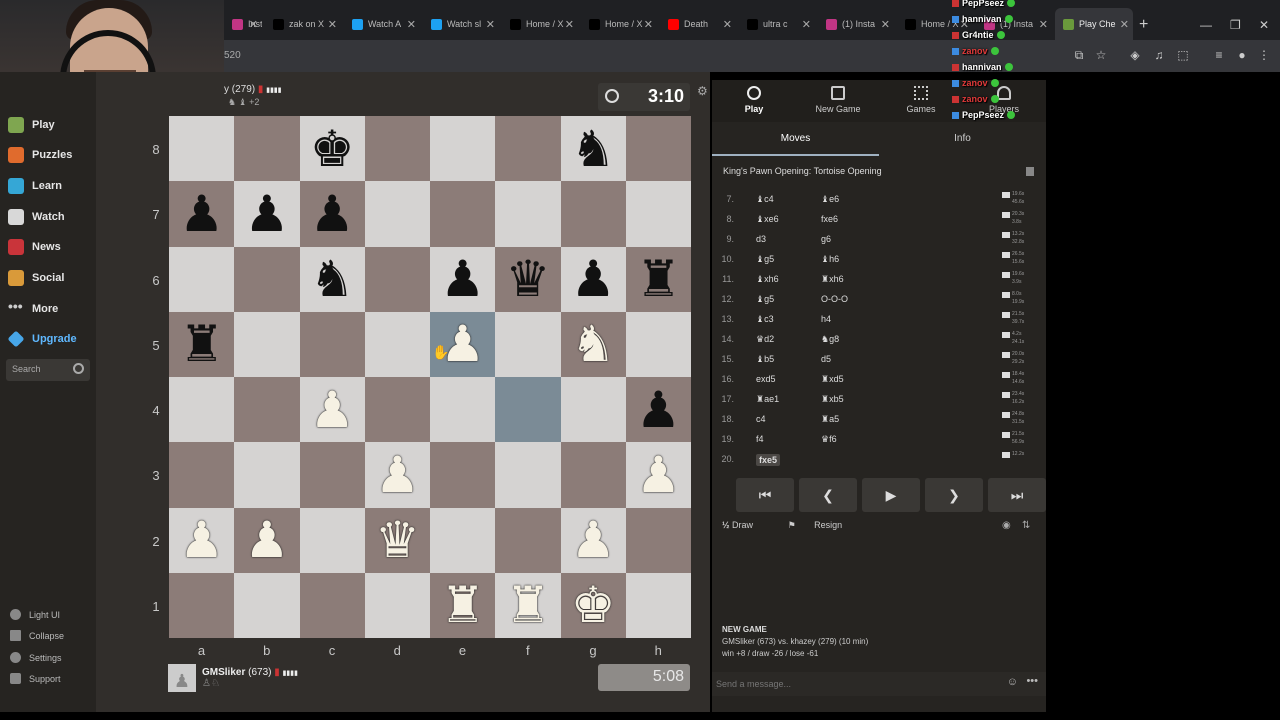 The height and width of the screenshot is (720, 1280). Describe the element at coordinates (528, 344) in the screenshot. I see `square-f5` at that location.